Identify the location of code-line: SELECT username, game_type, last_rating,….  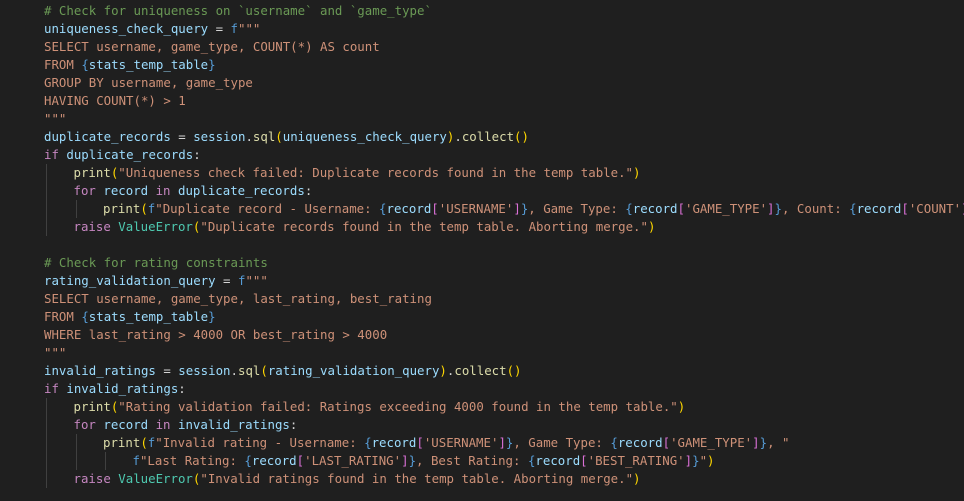
(482, 299).